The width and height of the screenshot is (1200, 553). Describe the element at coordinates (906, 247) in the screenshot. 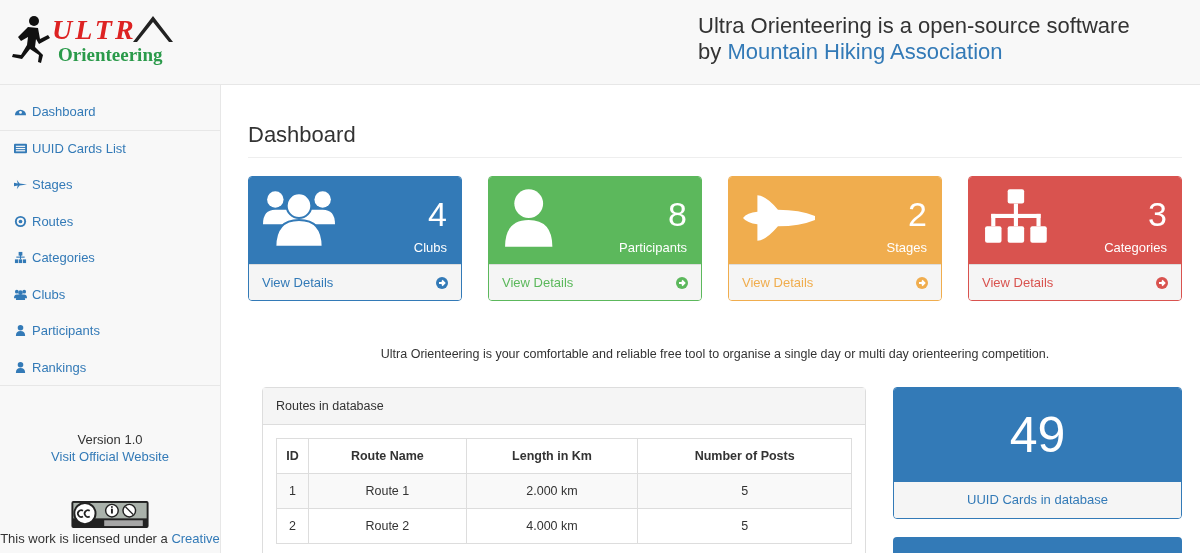

I see `stat-label: Stages` at that location.